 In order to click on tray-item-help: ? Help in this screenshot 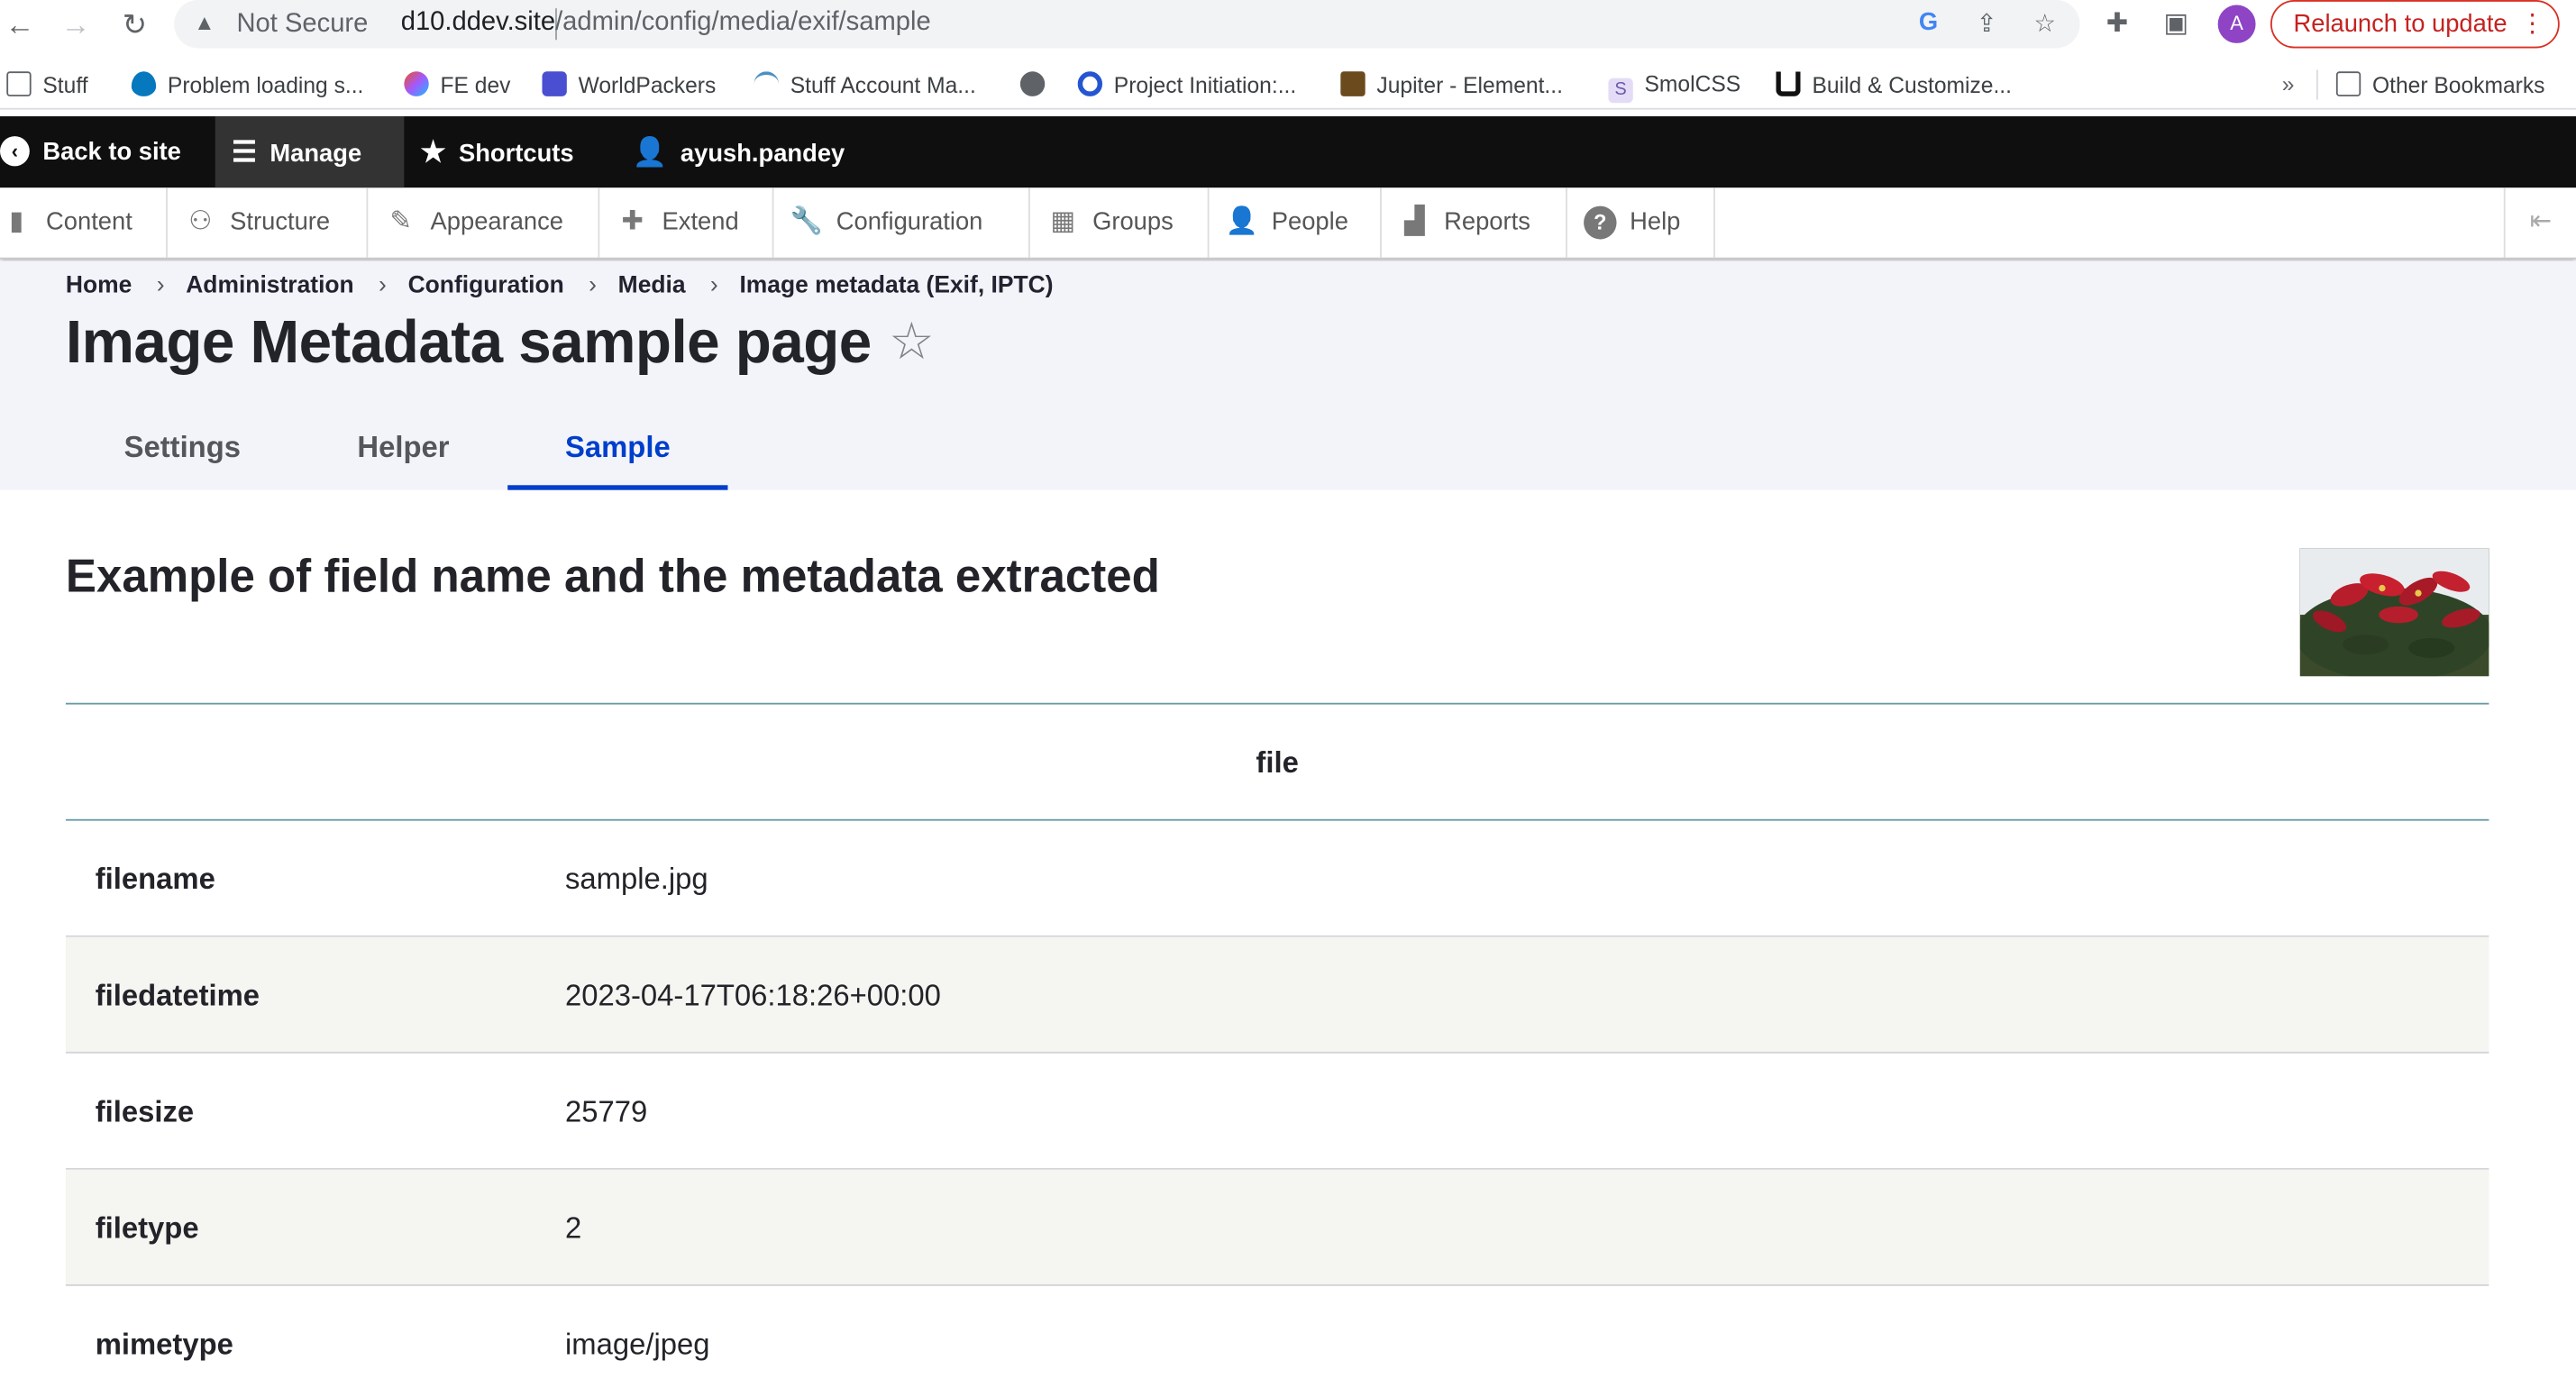, I will do `click(1641, 222)`.